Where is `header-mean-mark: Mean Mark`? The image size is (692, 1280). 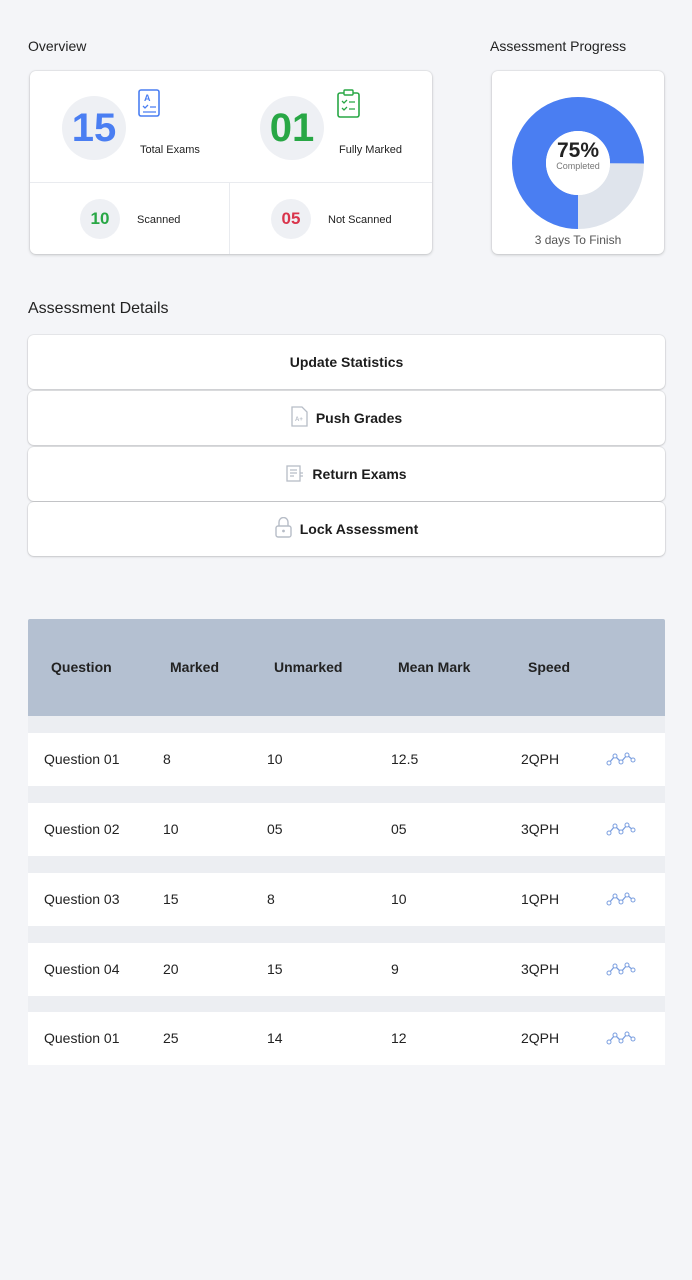 header-mean-mark: Mean Mark is located at coordinates (434, 667).